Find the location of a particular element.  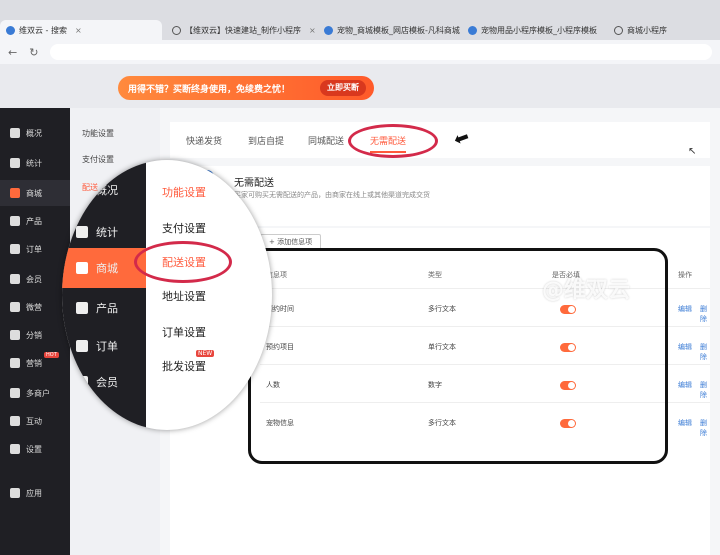

merchant-icon is located at coordinates (15, 393).